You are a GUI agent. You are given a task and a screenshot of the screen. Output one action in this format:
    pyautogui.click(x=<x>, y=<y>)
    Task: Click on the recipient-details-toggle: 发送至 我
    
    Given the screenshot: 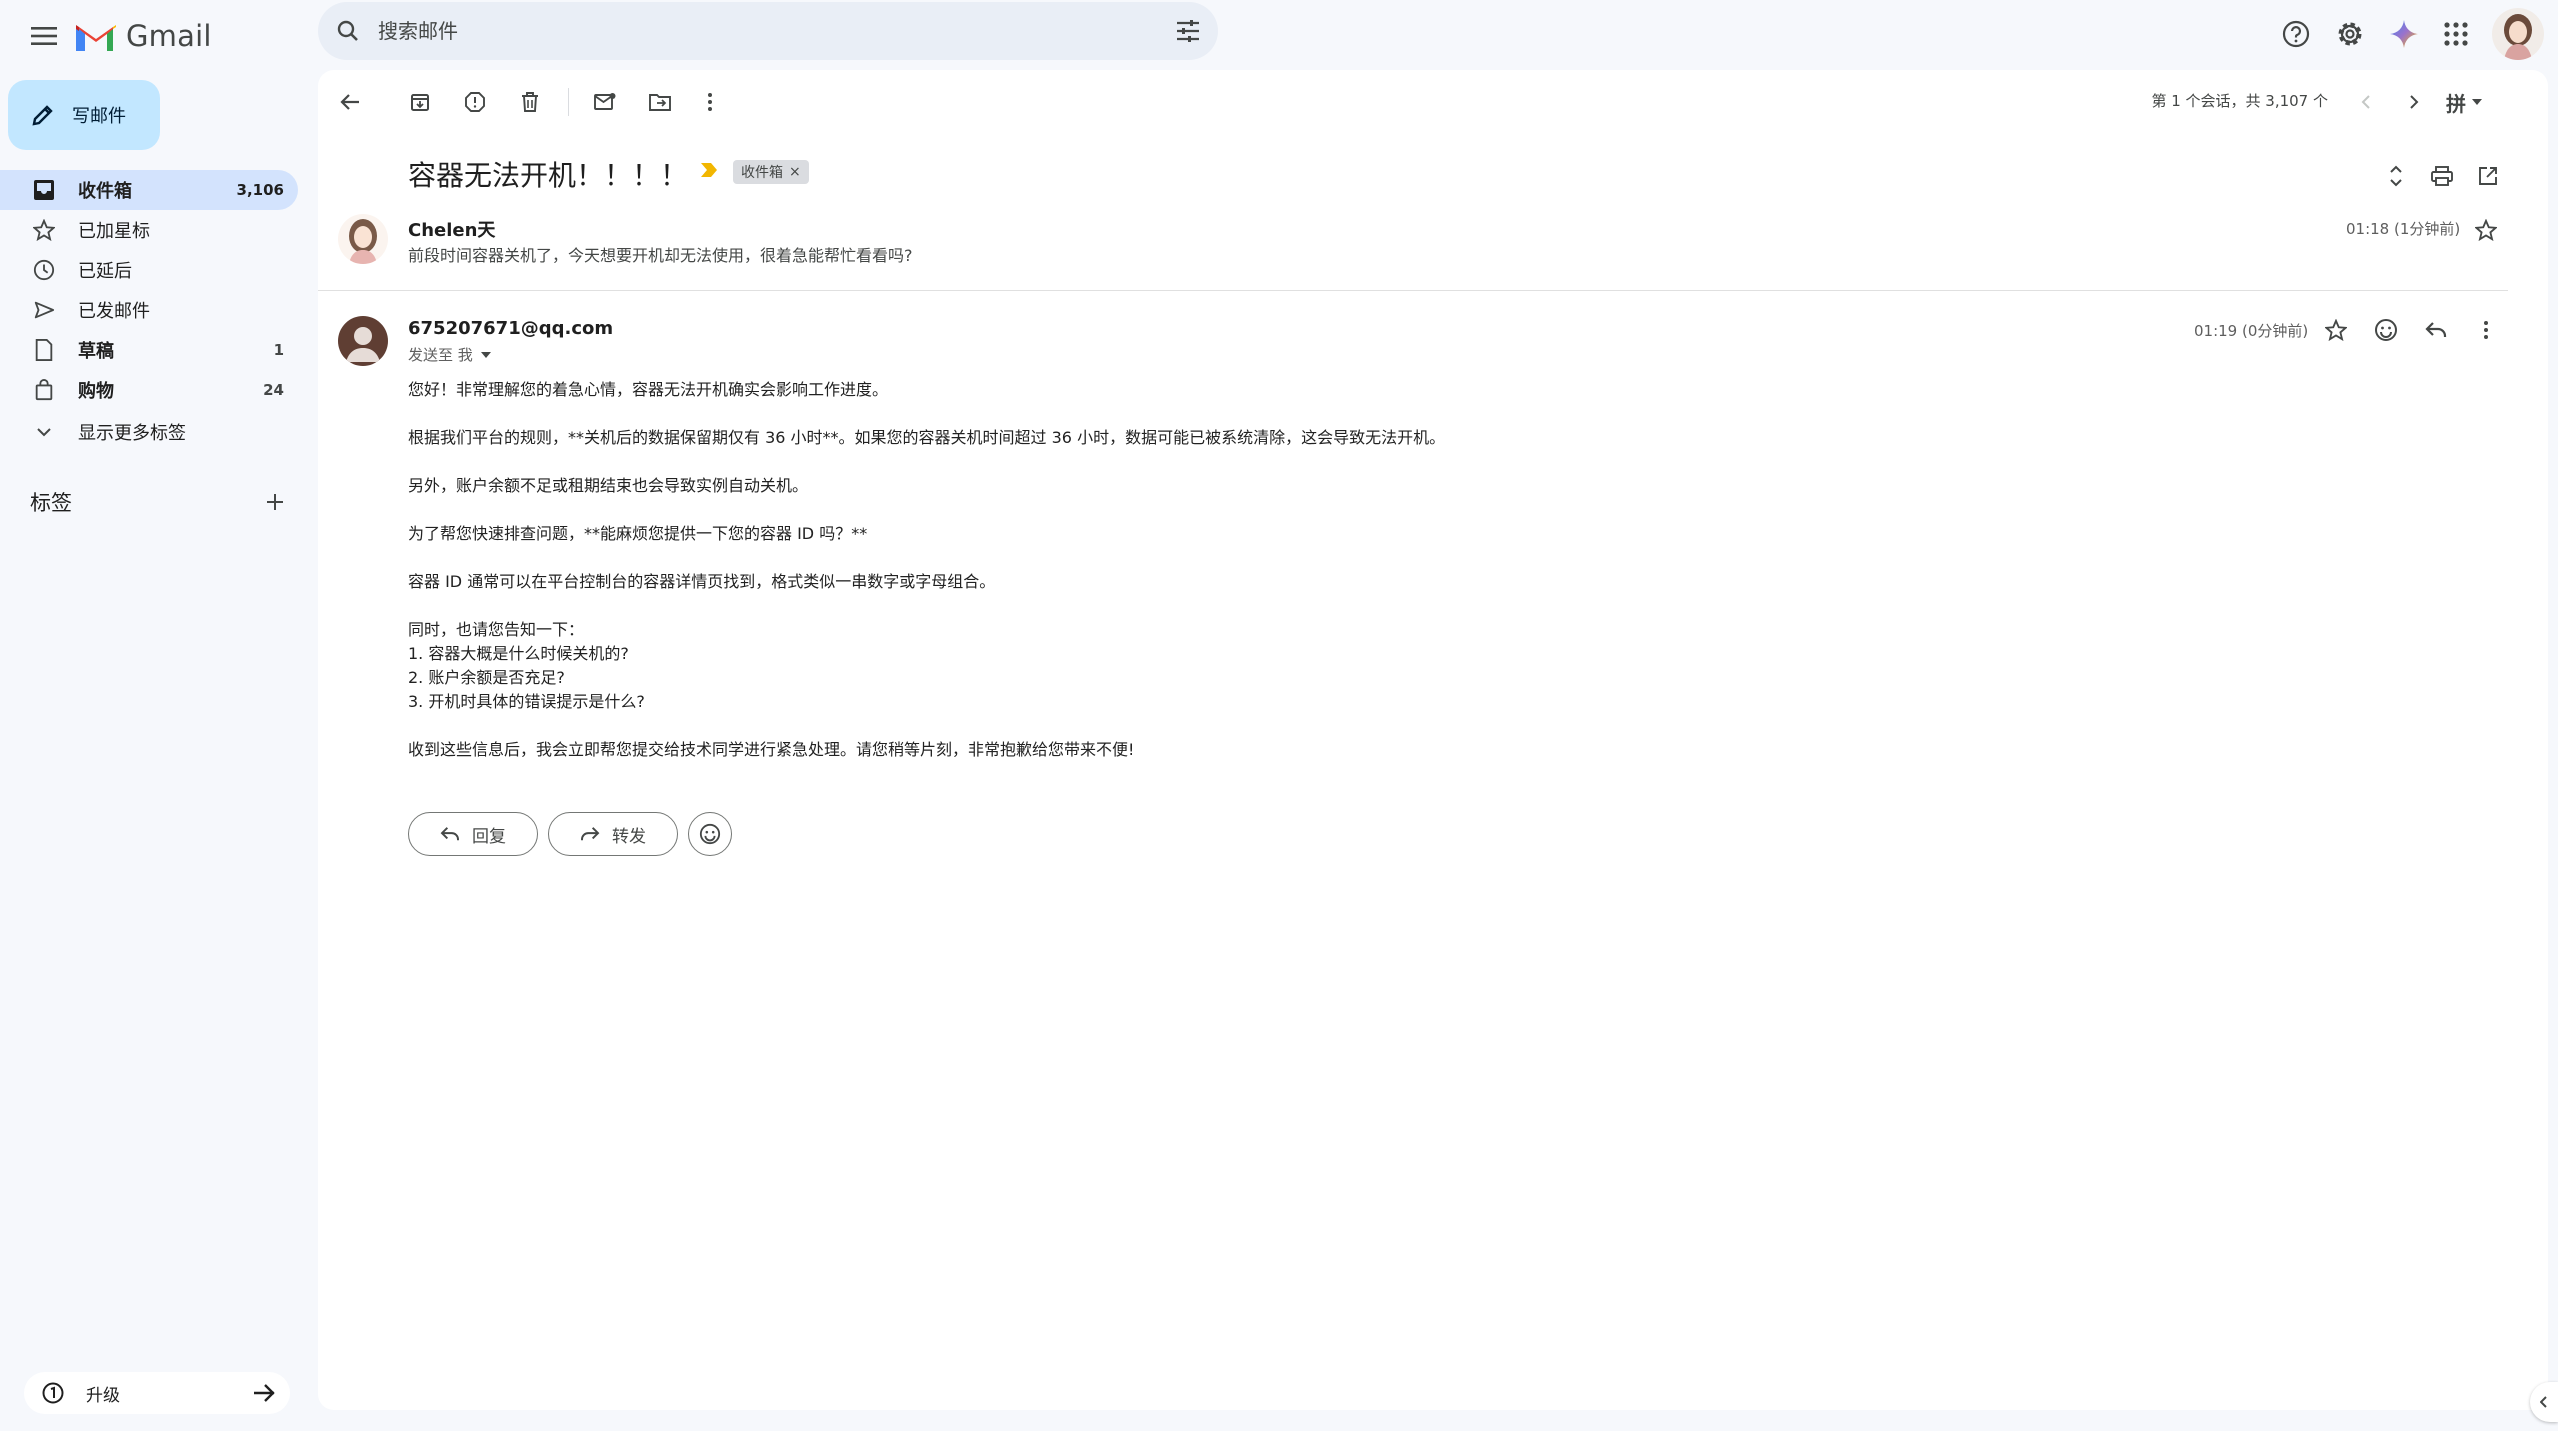 What is the action you would take?
    pyautogui.click(x=449, y=354)
    